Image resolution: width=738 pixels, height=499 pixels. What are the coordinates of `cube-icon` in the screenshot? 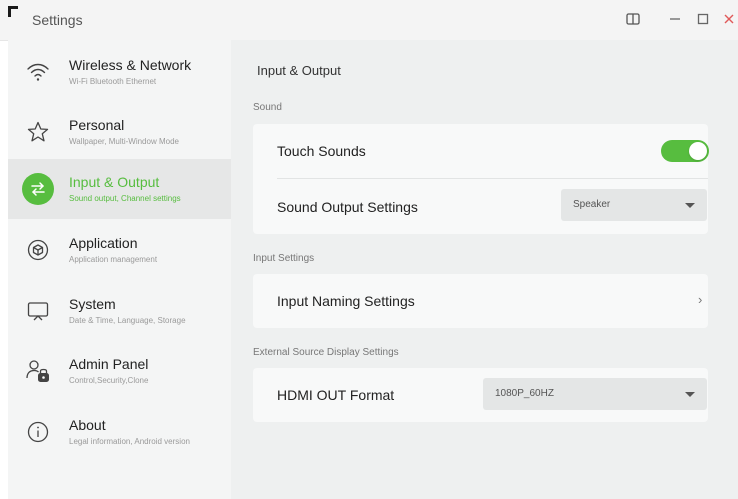 It's located at (38, 250).